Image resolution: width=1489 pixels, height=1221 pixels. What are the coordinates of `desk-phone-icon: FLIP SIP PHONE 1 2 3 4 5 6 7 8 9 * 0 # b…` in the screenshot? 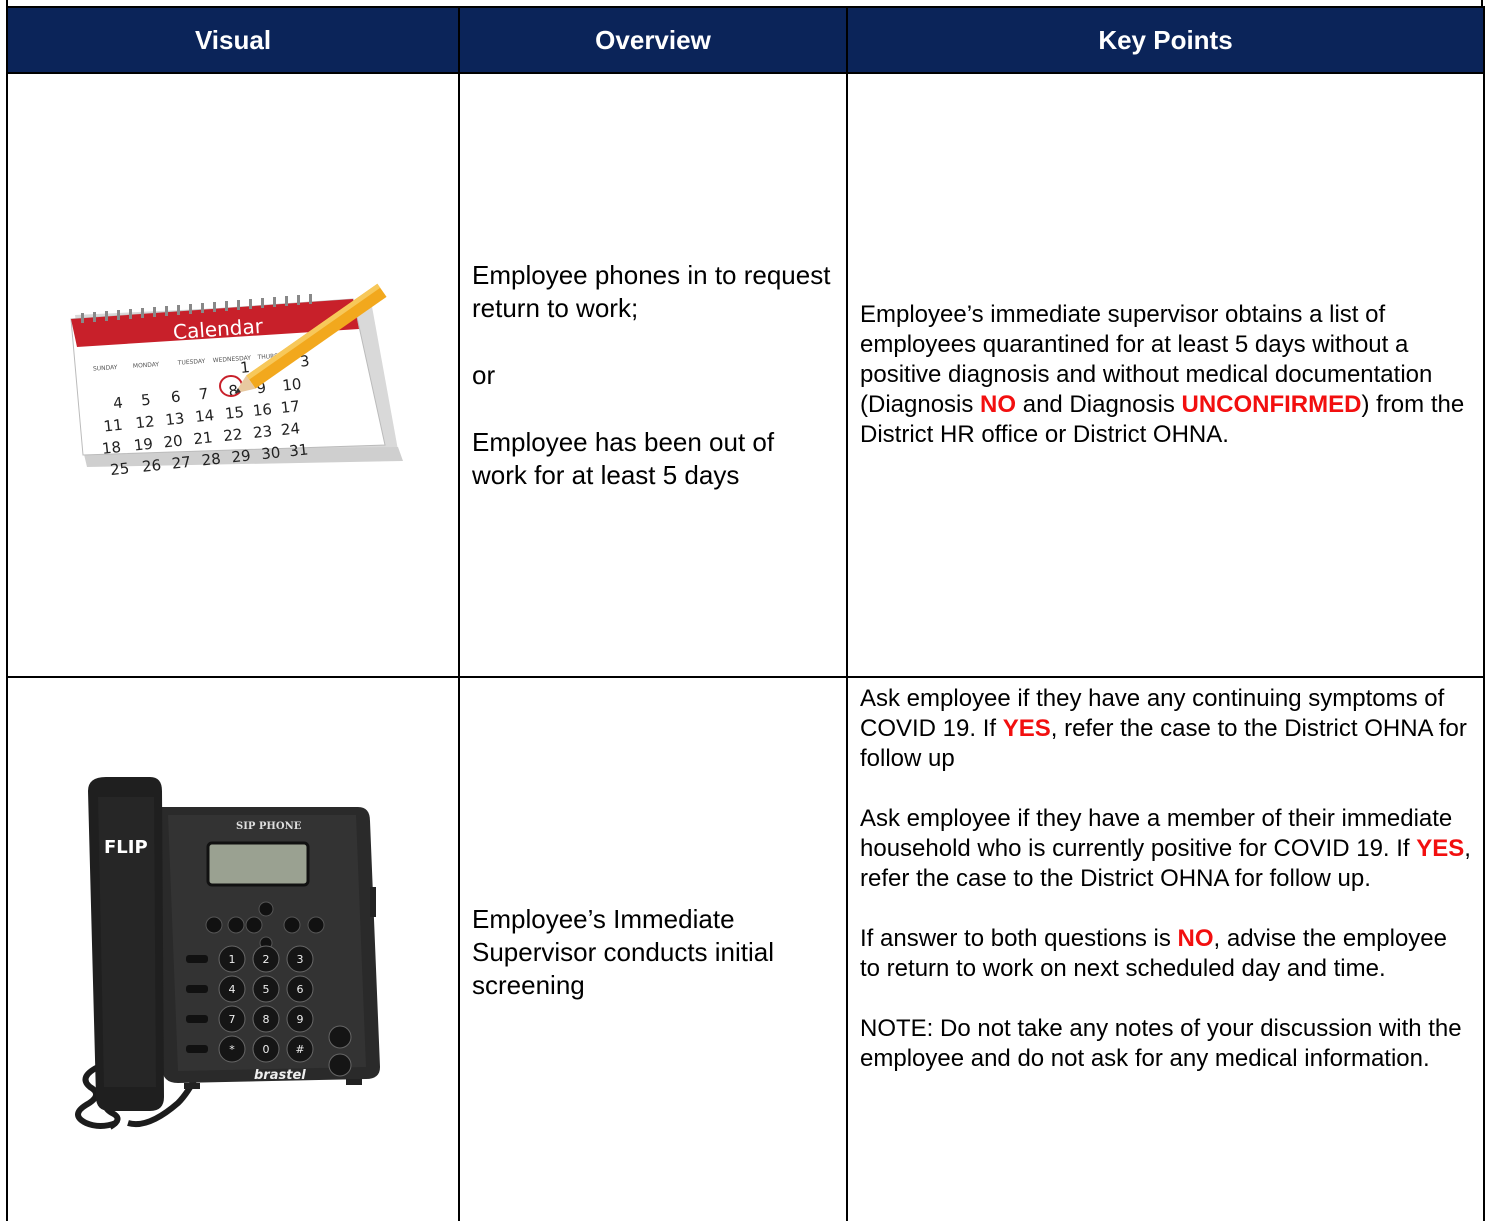 It's located at (227, 953).